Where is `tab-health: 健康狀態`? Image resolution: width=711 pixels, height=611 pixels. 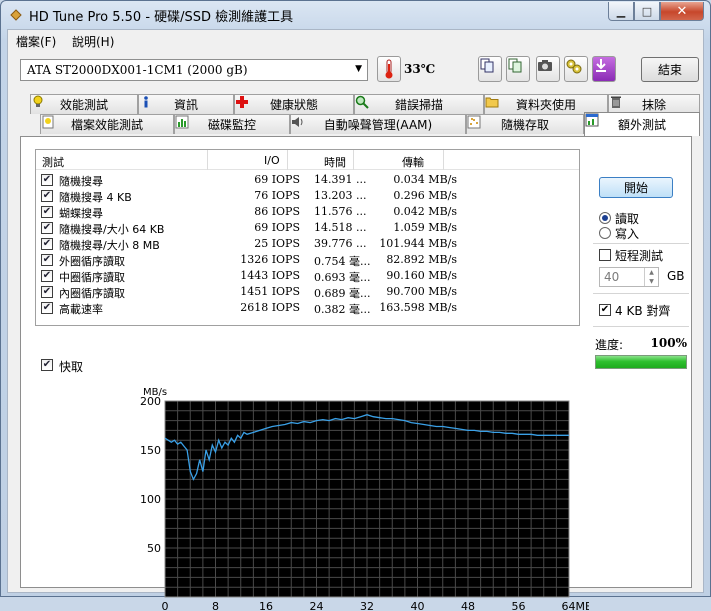
tab-health: 健康狀態 is located at coordinates (294, 104).